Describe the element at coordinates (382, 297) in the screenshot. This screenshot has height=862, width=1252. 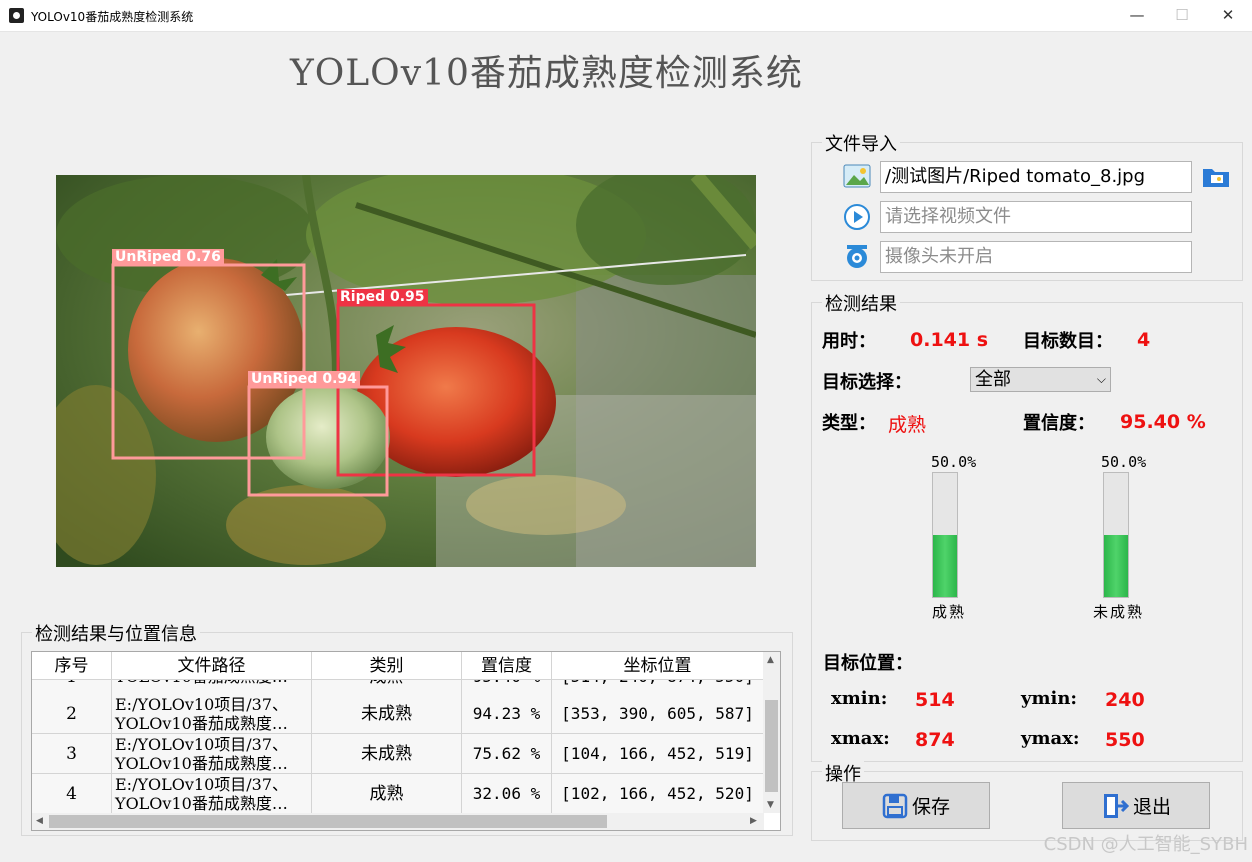
I see `detection-label: Riped 0.95` at that location.